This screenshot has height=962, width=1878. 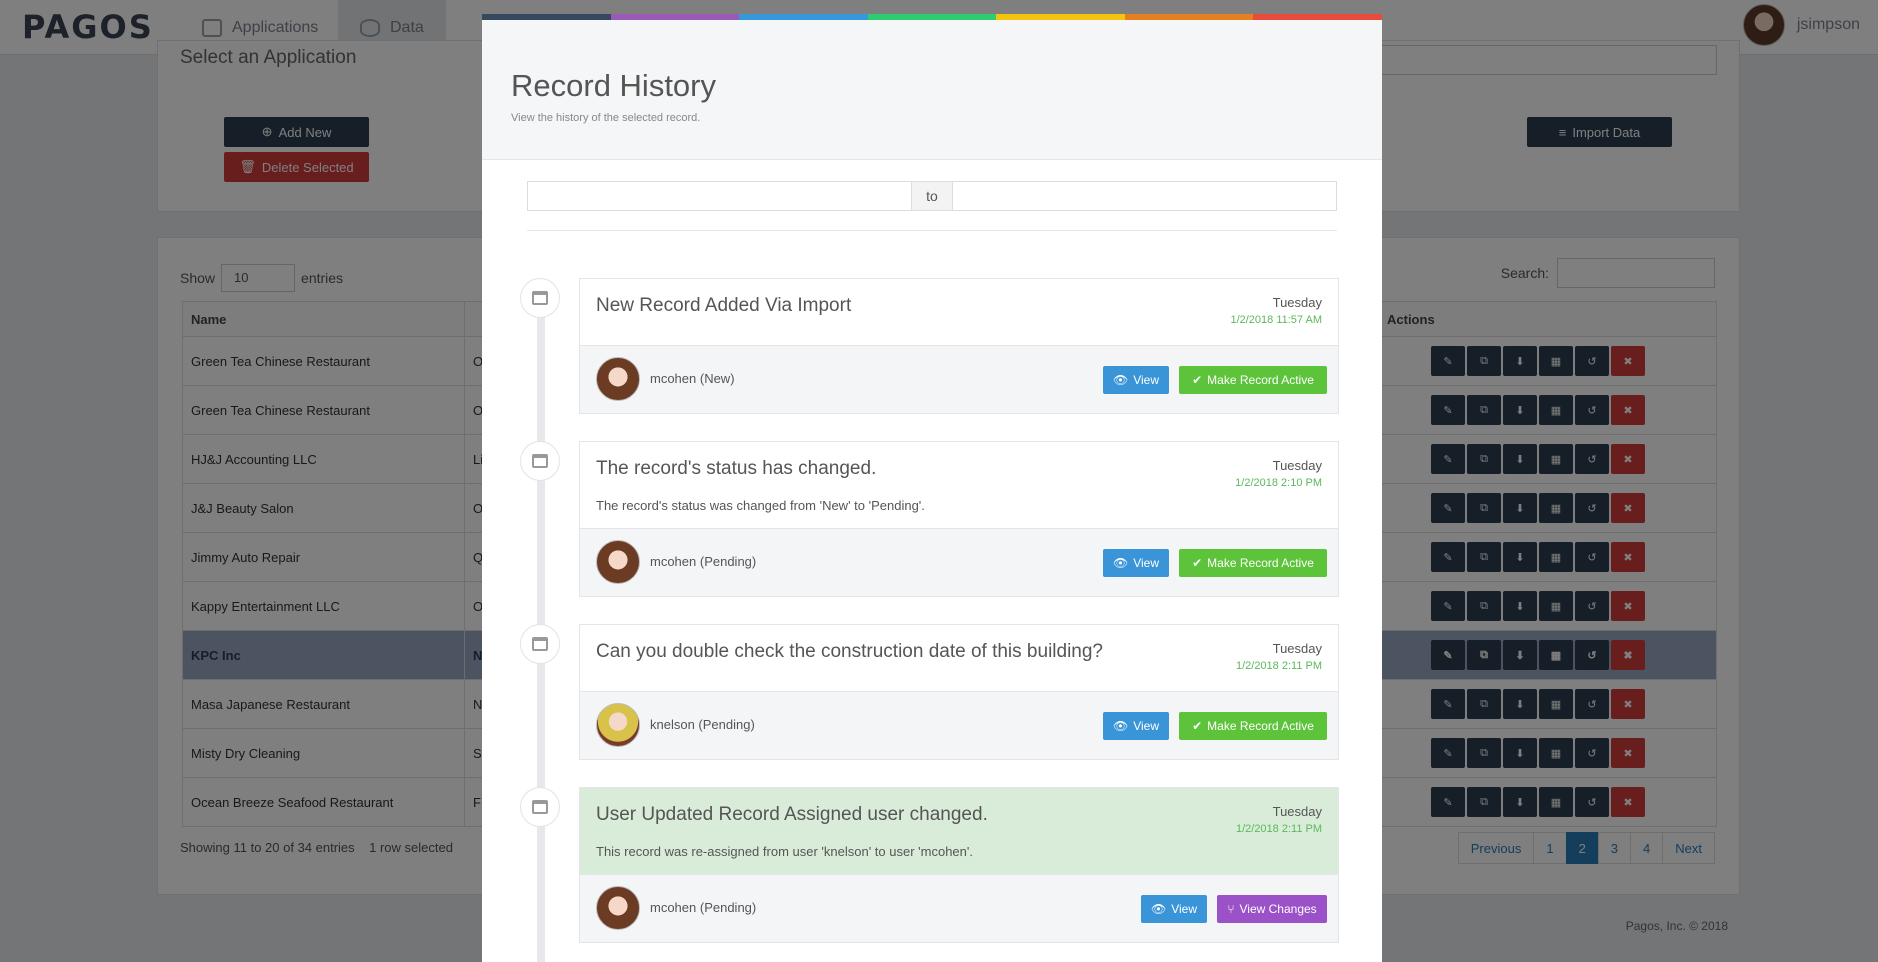 I want to click on entry-title: The record's status has changed., so click(x=736, y=468).